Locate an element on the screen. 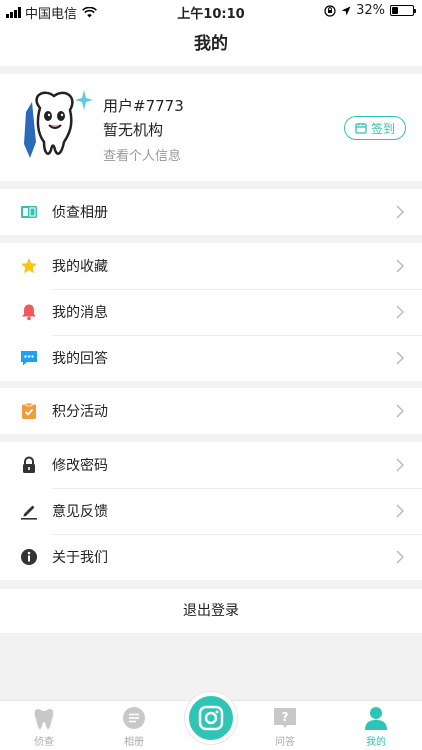 The height and width of the screenshot is (750, 422). signin-button: 签到 is located at coordinates (375, 128).